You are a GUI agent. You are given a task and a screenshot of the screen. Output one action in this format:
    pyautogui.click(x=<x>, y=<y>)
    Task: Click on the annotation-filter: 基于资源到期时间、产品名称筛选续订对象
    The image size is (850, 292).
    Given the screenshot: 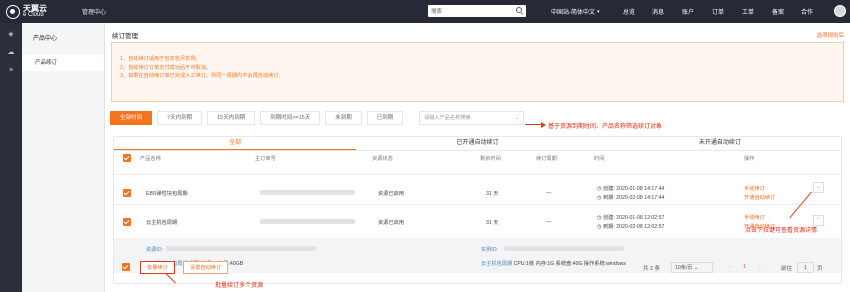 What is the action you would take?
    pyautogui.click(x=605, y=127)
    